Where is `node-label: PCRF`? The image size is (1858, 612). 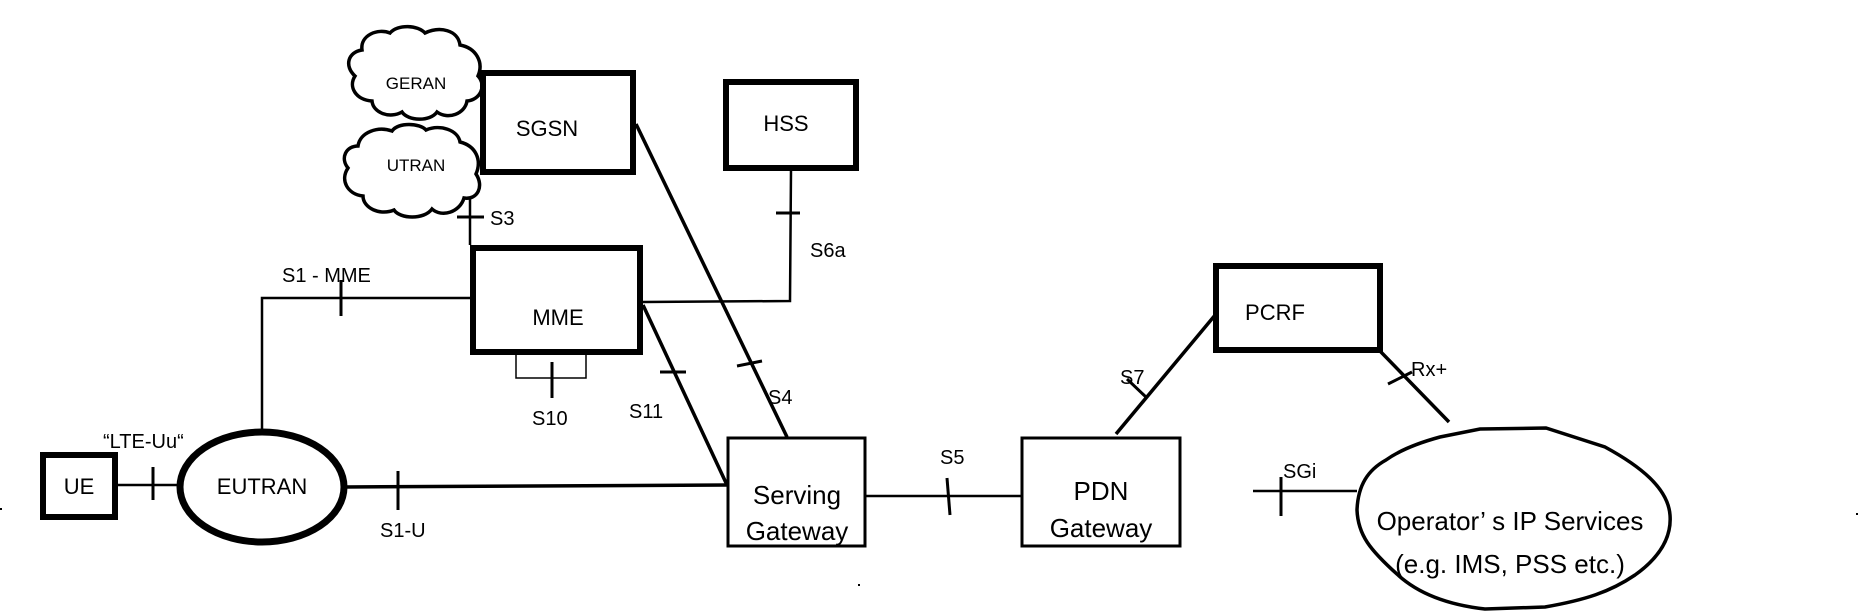
node-label: PCRF is located at coordinates (1275, 312).